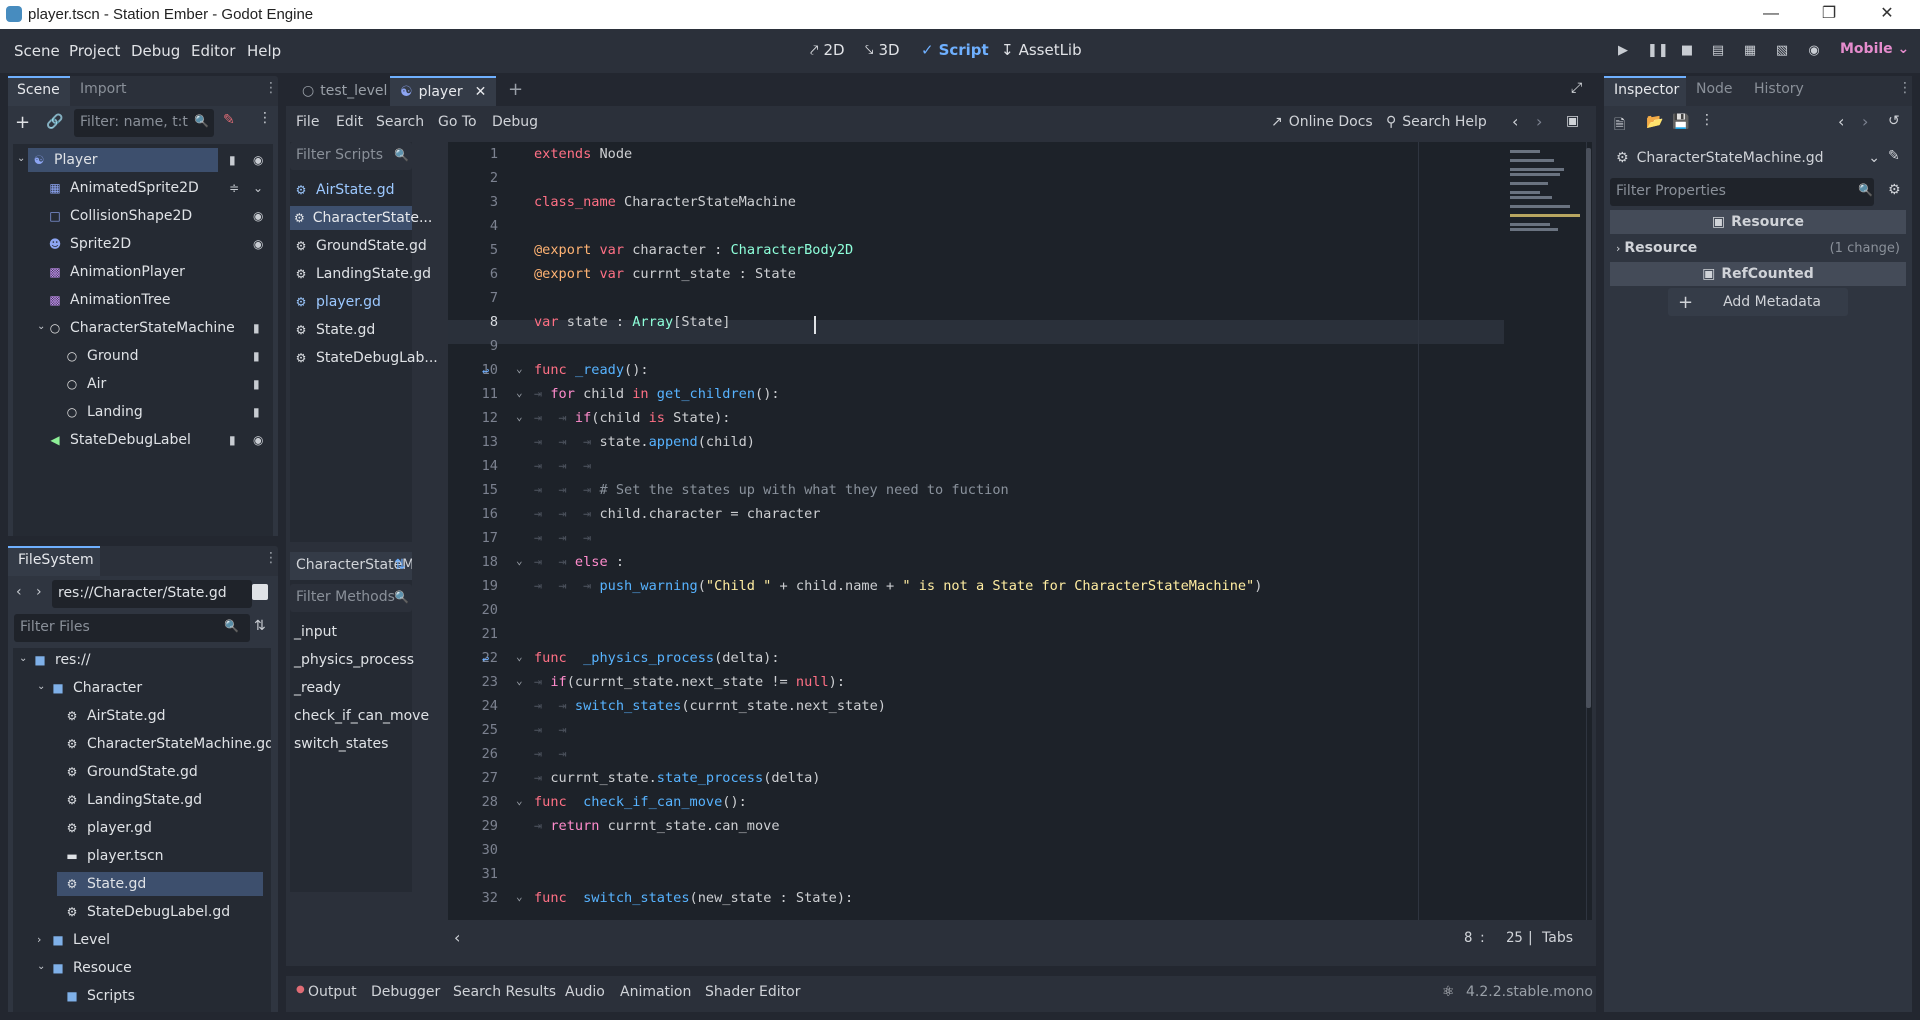 This screenshot has width=1920, height=1020. What do you see at coordinates (360, 246) in the screenshot?
I see `script-item-groundstate: ⚙ GroundState.gd` at bounding box center [360, 246].